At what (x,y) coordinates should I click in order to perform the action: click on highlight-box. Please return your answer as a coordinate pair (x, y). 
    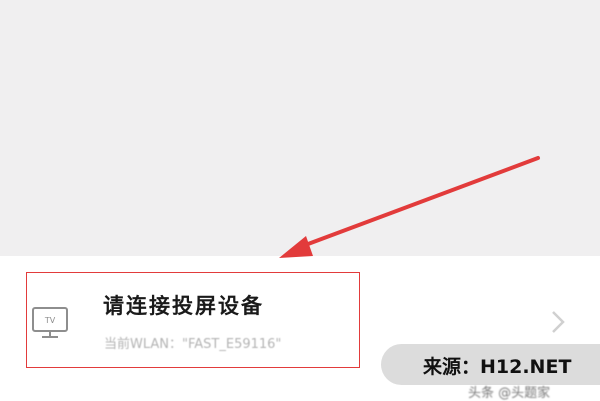
    Looking at the image, I should click on (193, 320).